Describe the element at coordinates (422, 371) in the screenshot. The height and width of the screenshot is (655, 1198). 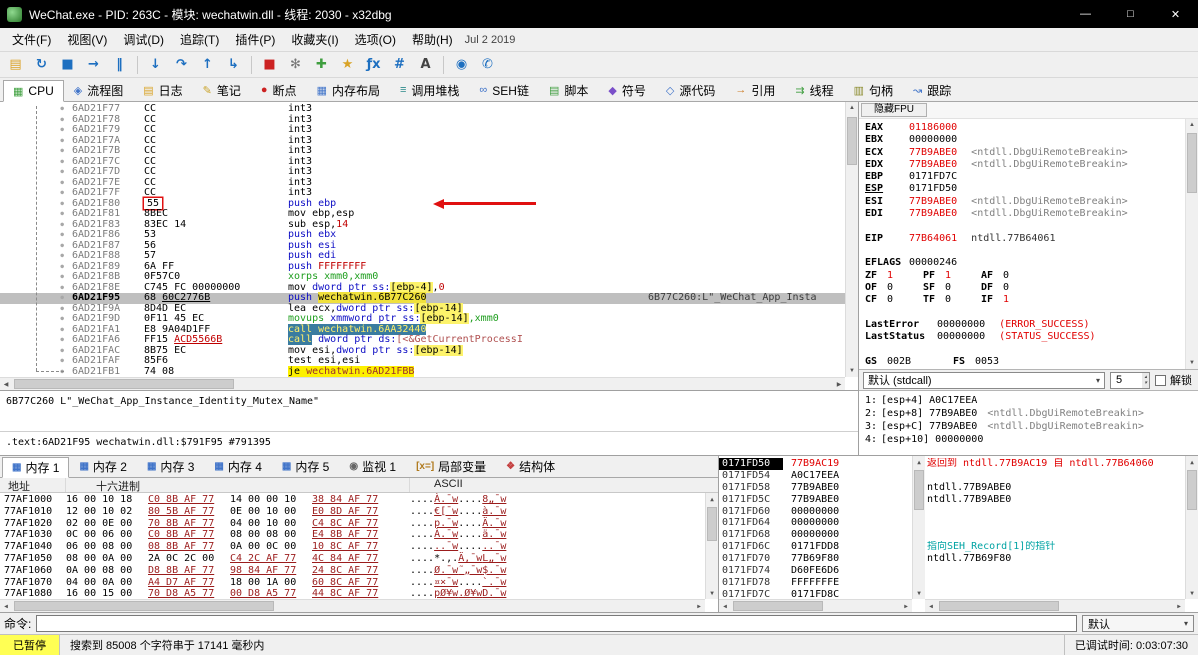
I see `disasm-row: ● 6AD21FB1 74 08 je wechatwin.6AD21FBB` at that location.